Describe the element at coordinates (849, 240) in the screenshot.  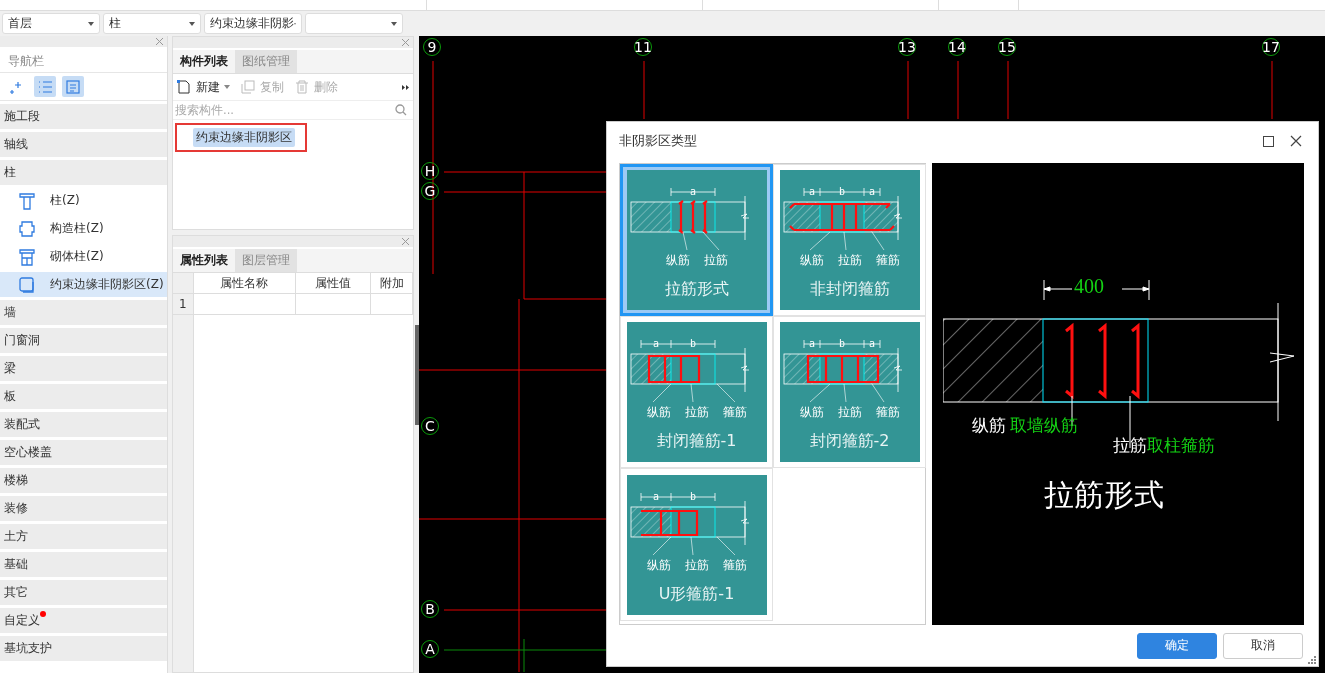
I see `type-option: a b a 纵筋 拉筋 箍筋 非封闭箍筋` at that location.